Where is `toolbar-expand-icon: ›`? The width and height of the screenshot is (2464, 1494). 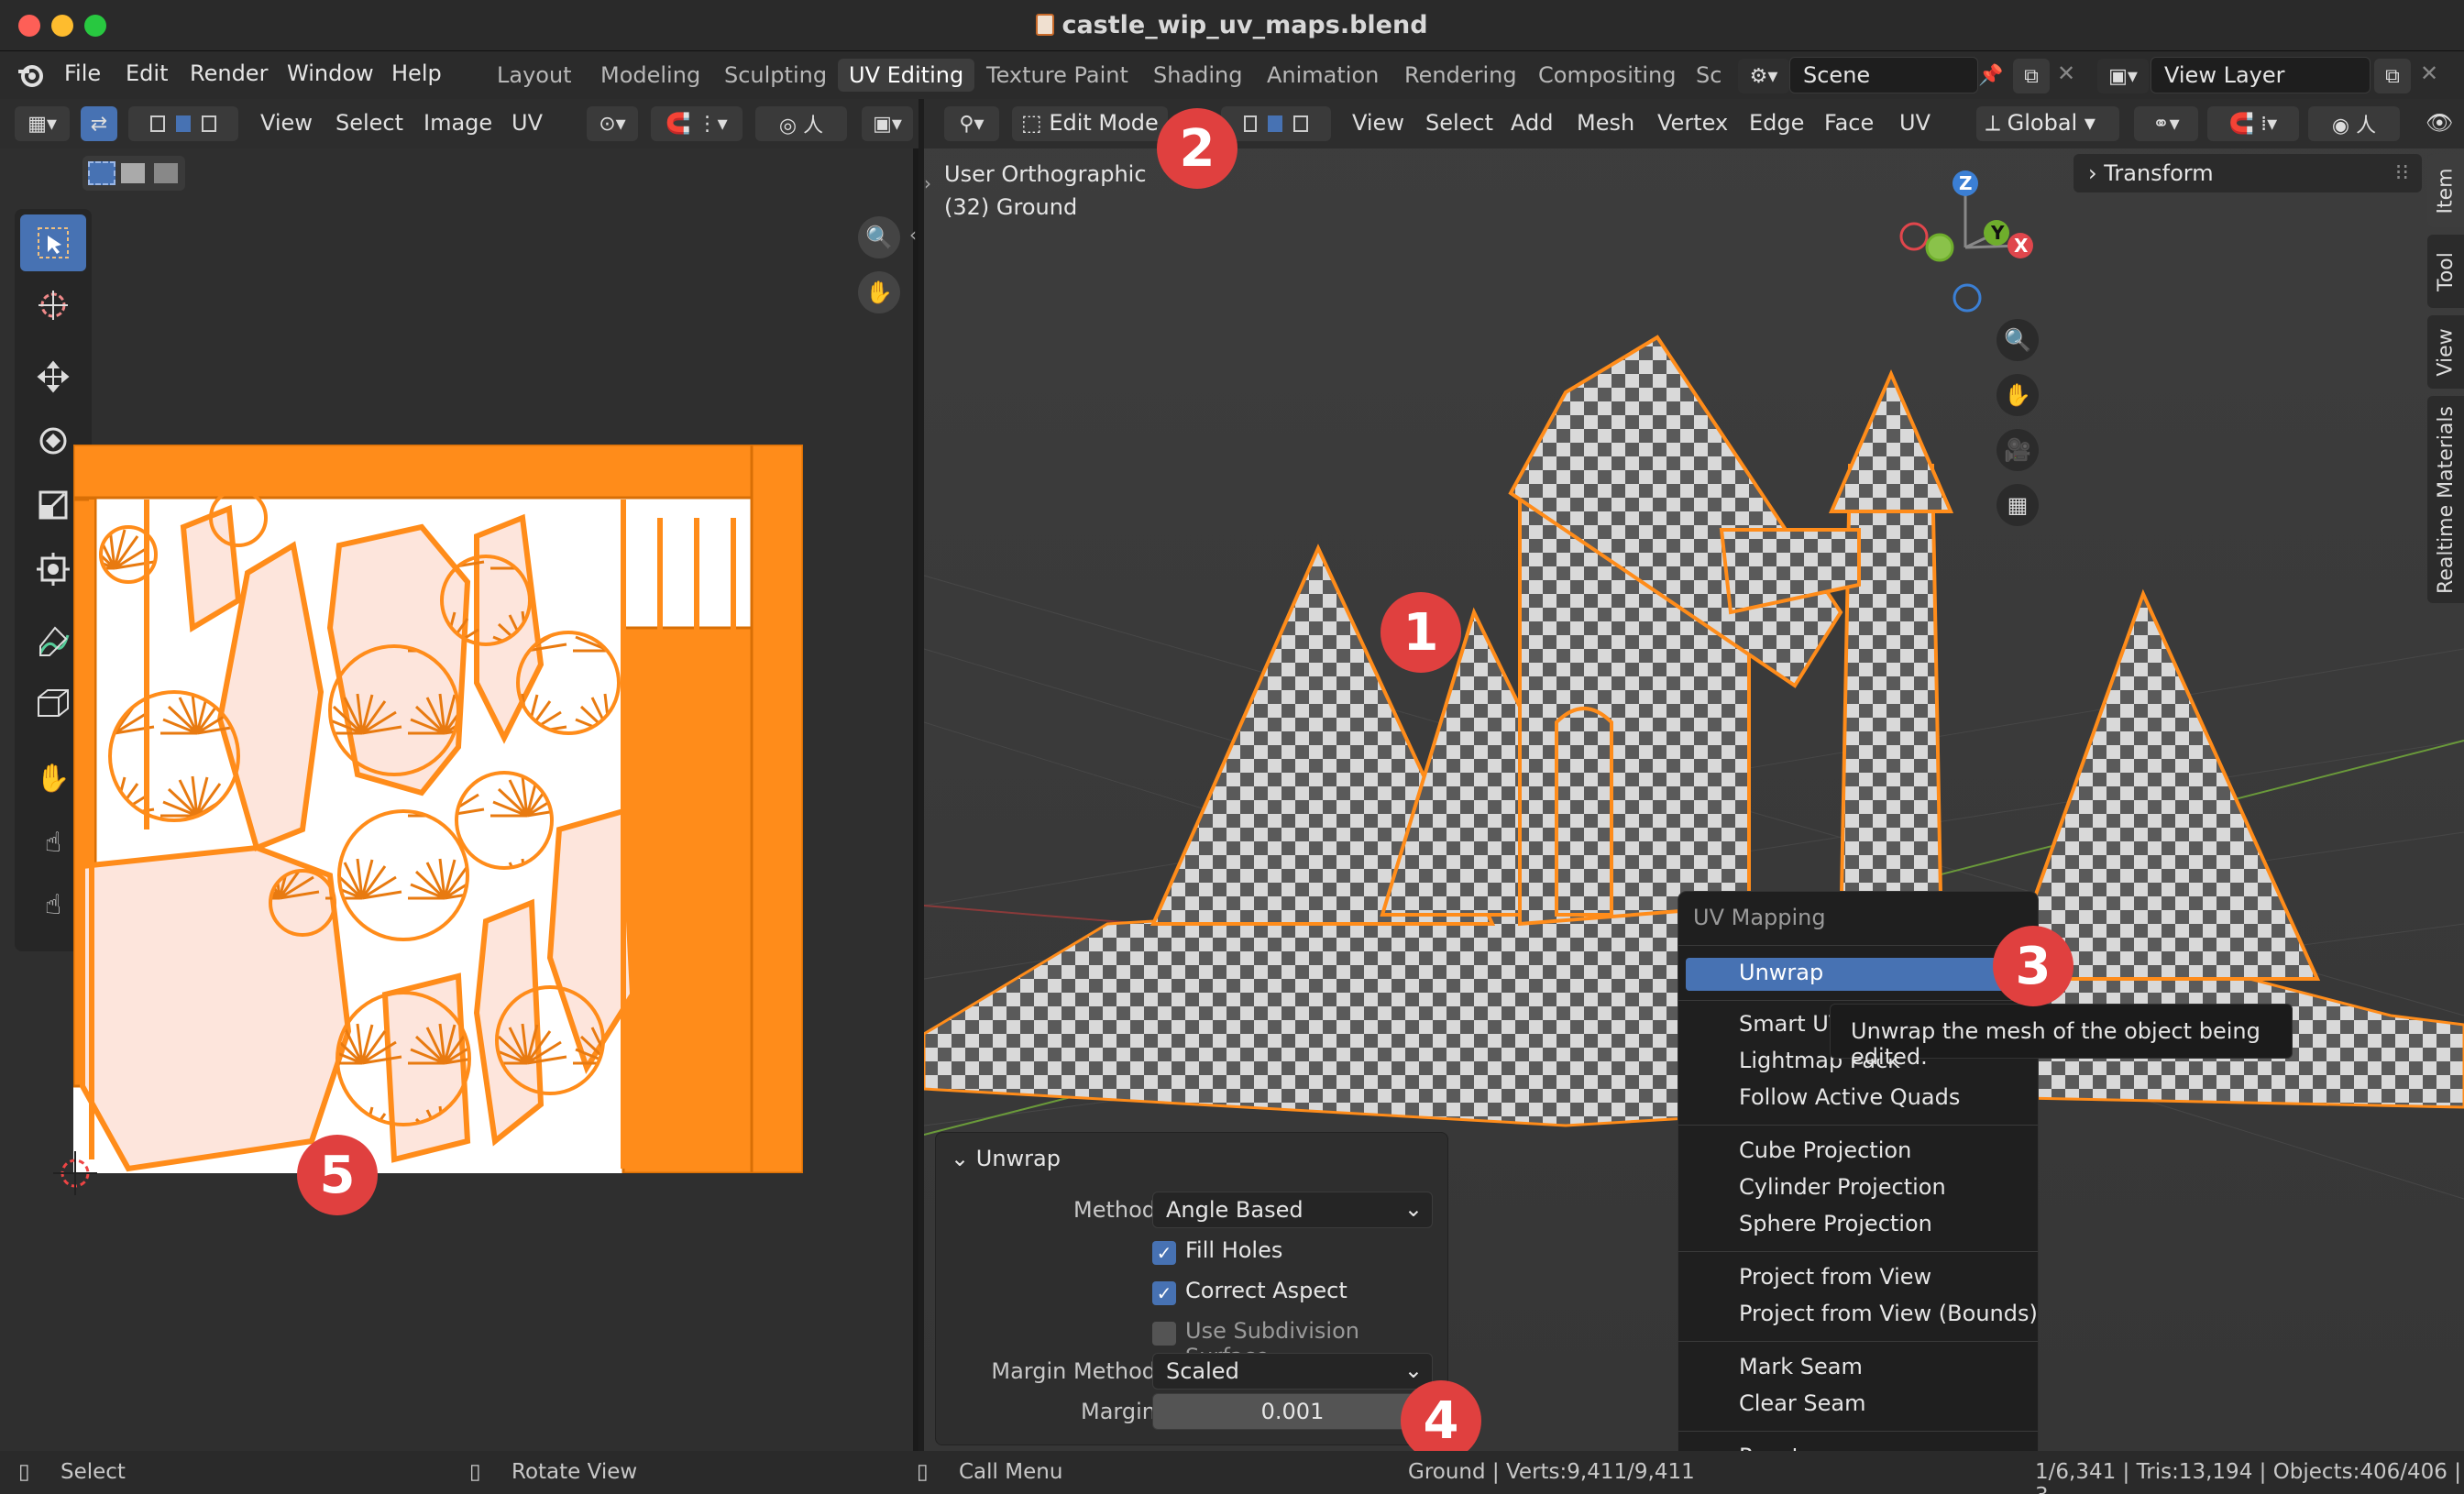
toolbar-expand-icon: › is located at coordinates (927, 183).